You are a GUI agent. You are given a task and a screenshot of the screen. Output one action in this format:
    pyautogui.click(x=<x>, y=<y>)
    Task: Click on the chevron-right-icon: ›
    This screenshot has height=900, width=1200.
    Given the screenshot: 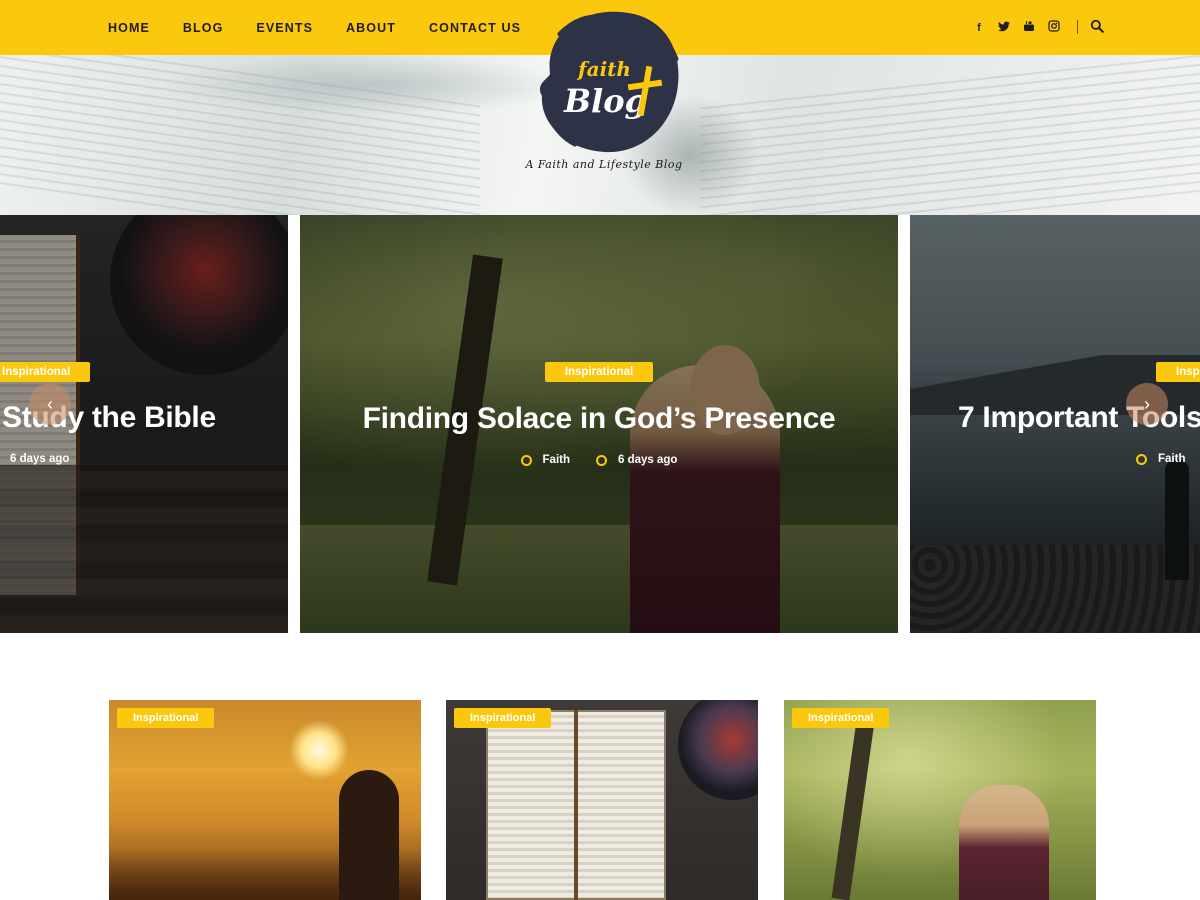 What is the action you would take?
    pyautogui.click(x=1147, y=403)
    